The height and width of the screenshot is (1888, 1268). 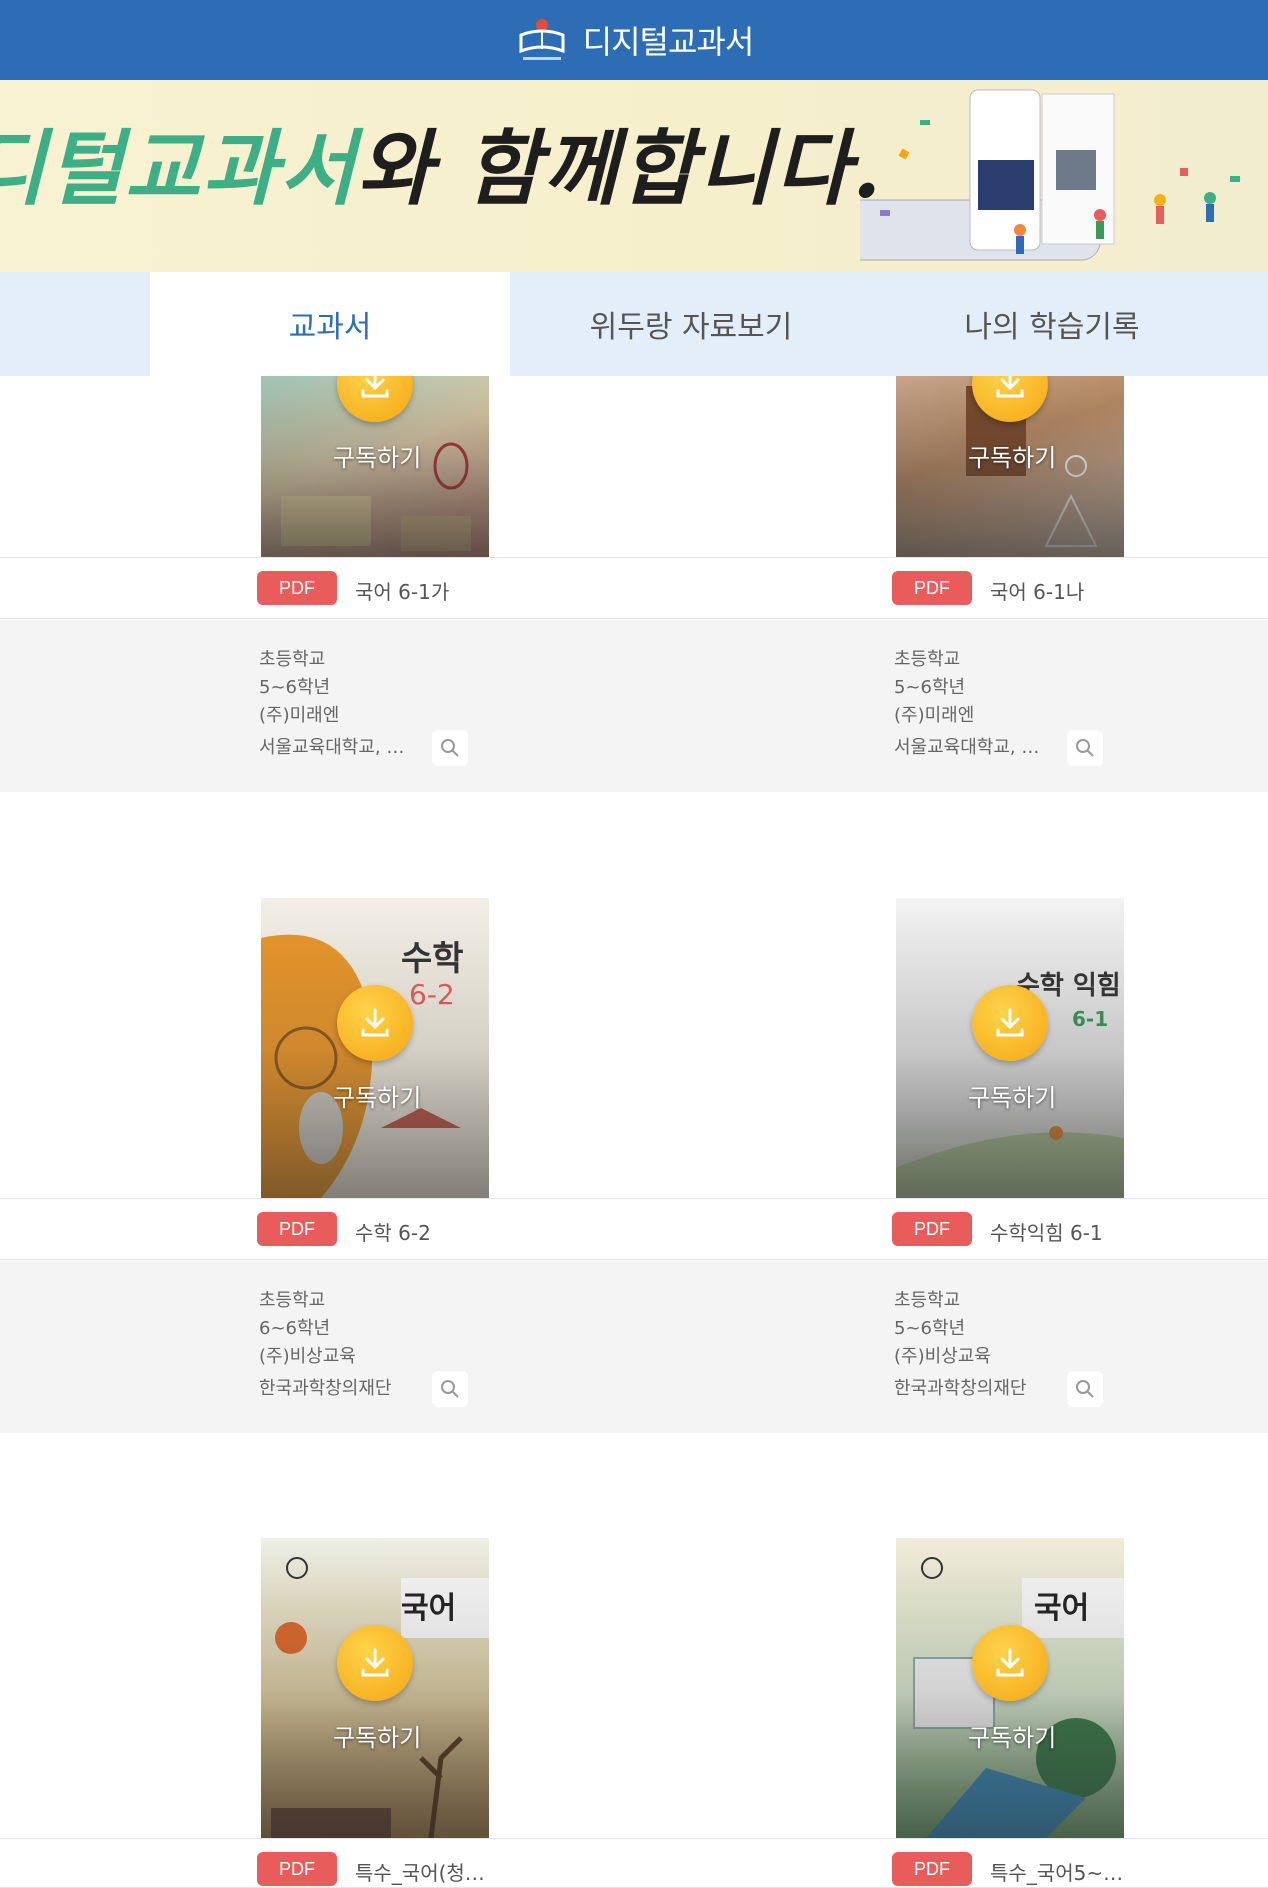 I want to click on digital-textbook-logo-icon, so click(x=542, y=40).